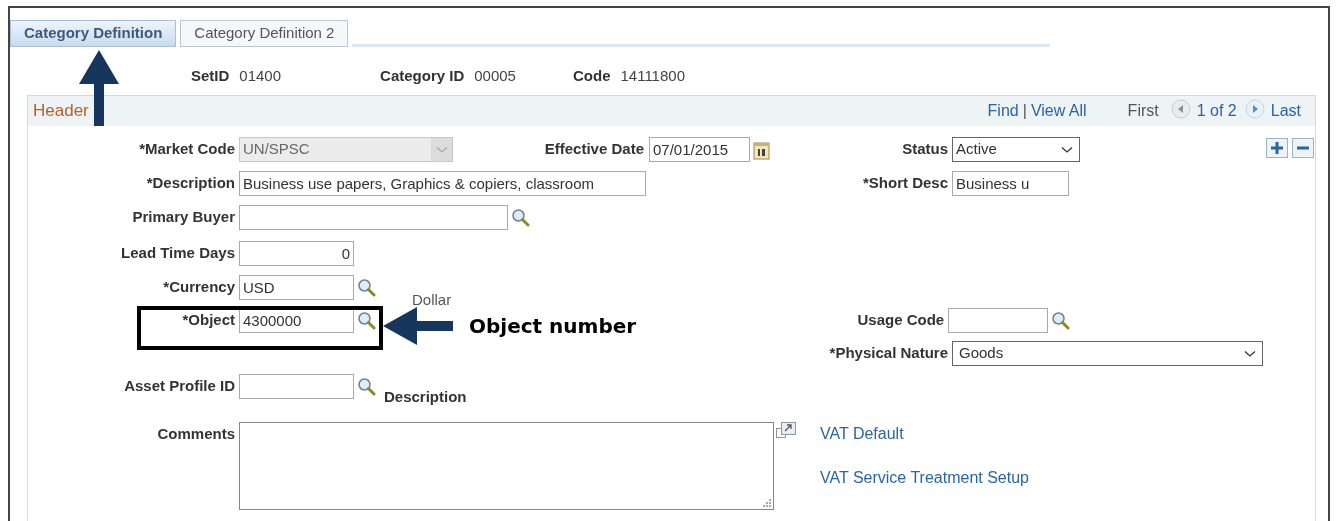  Describe the element at coordinates (61, 111) in the screenshot. I see `section-title: Header` at that location.